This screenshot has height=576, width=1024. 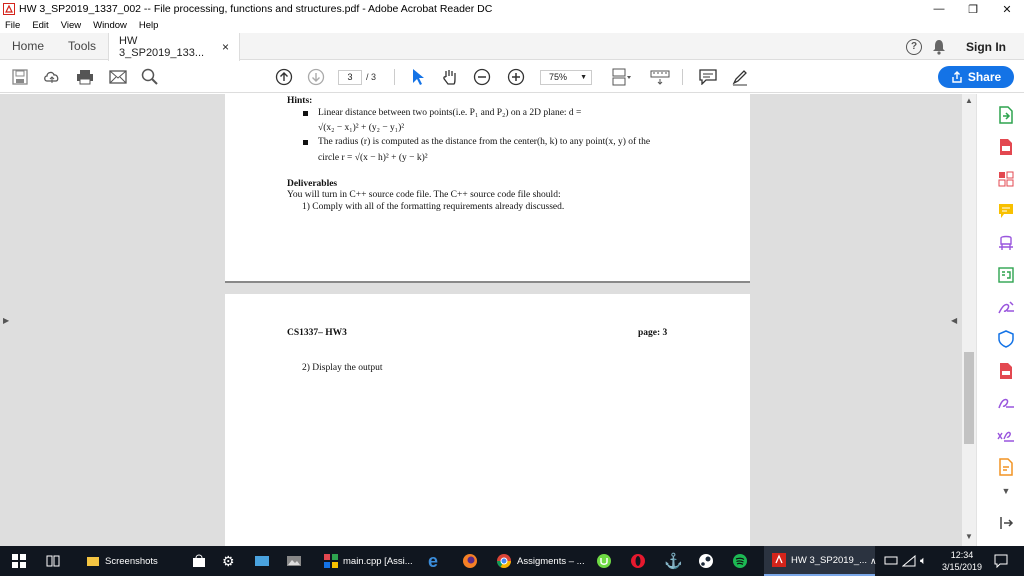 What do you see at coordinates (1006, 435) in the screenshot?
I see `fill-form-icon` at bounding box center [1006, 435].